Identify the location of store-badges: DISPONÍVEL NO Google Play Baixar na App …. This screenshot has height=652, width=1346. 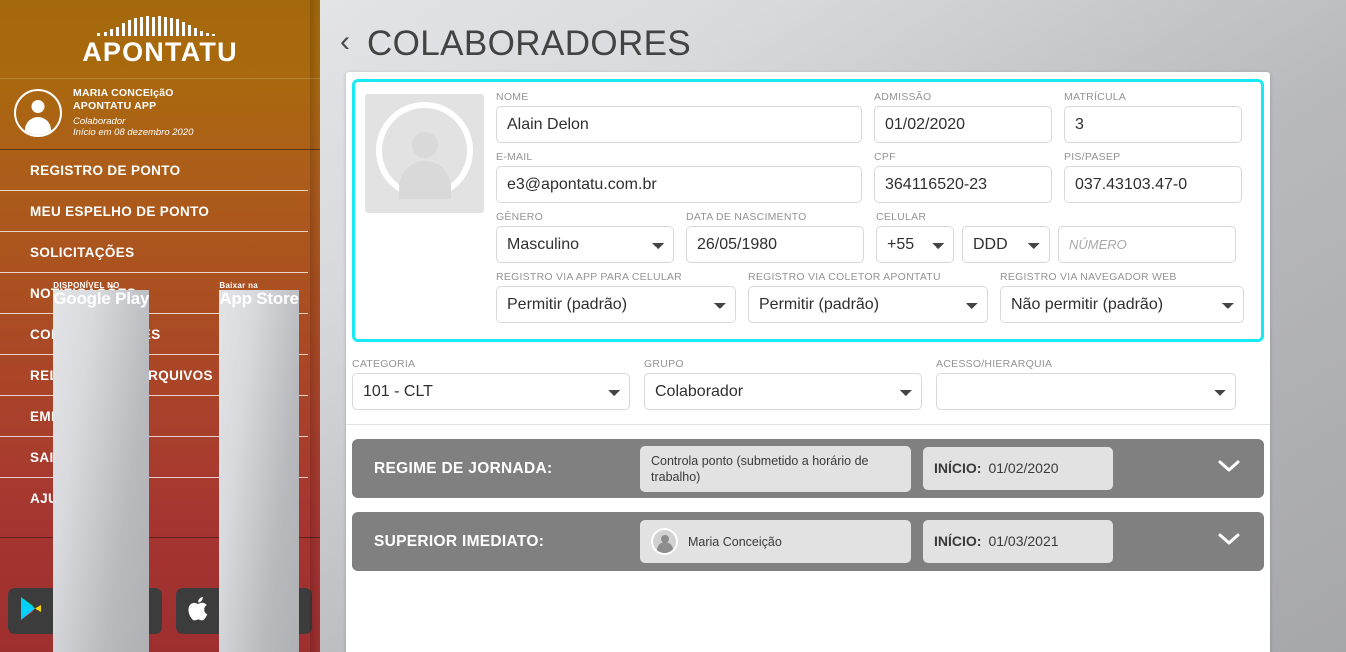
(160, 466).